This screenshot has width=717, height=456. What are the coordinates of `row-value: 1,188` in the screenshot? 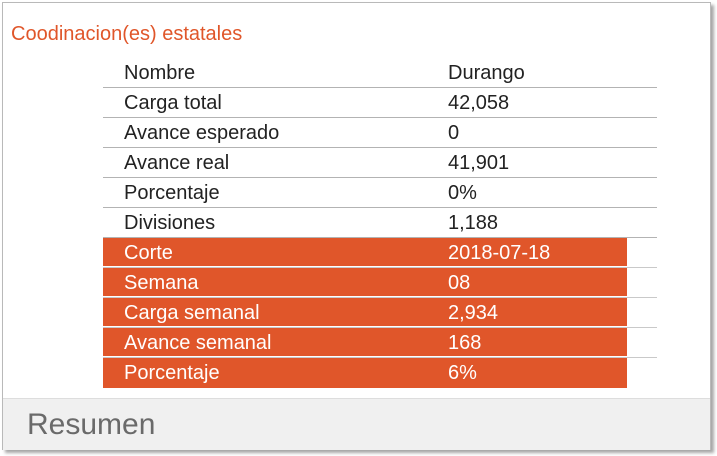 It's located at (473, 223).